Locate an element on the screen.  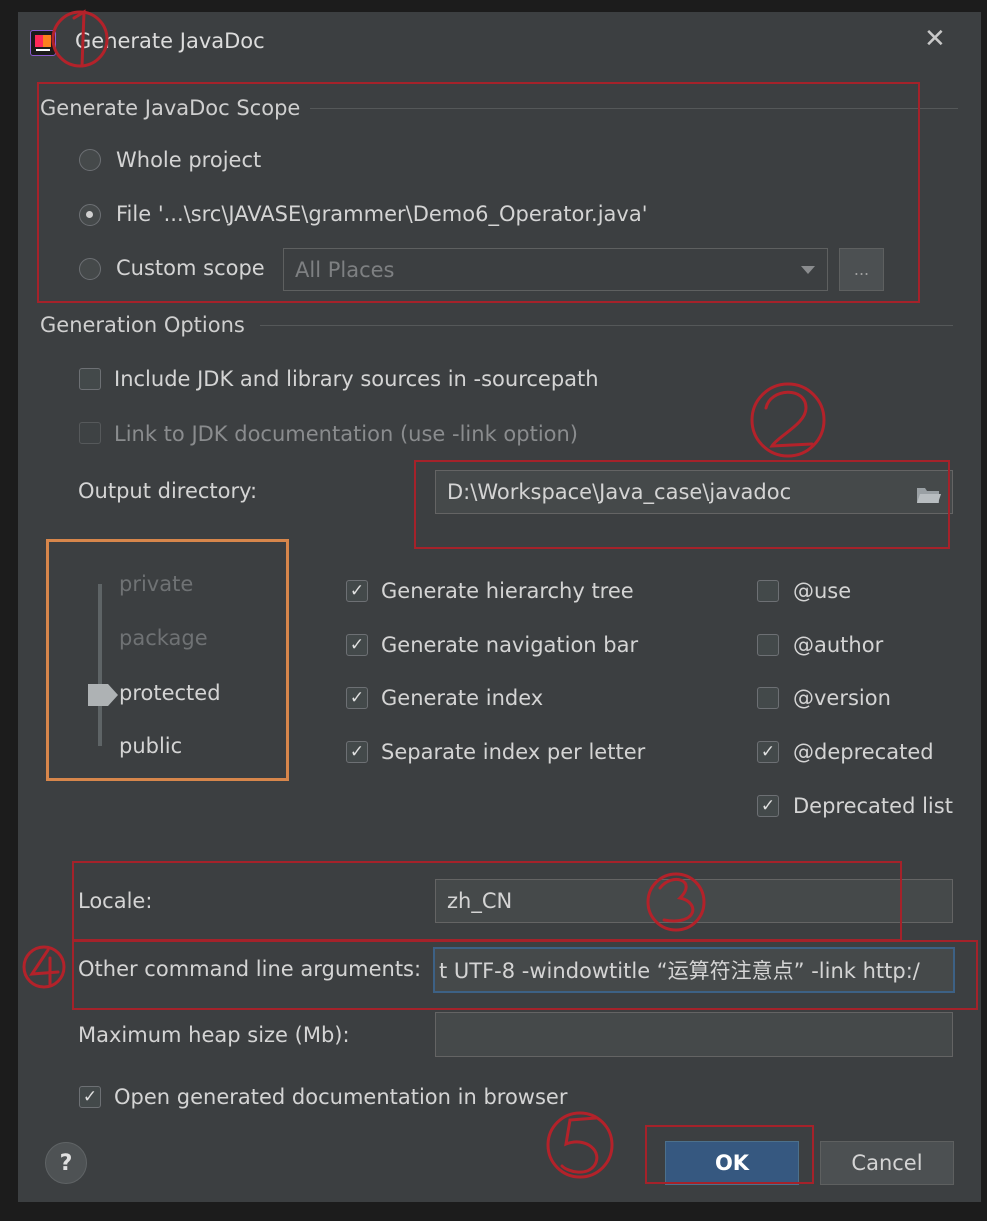
open-browser-label: Open generated documentation in browser is located at coordinates (340, 1097).